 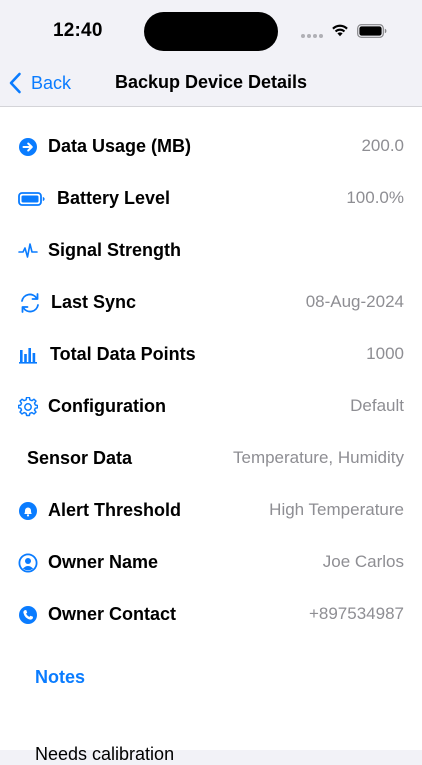 I want to click on status-time: 12:40, so click(x=78, y=30).